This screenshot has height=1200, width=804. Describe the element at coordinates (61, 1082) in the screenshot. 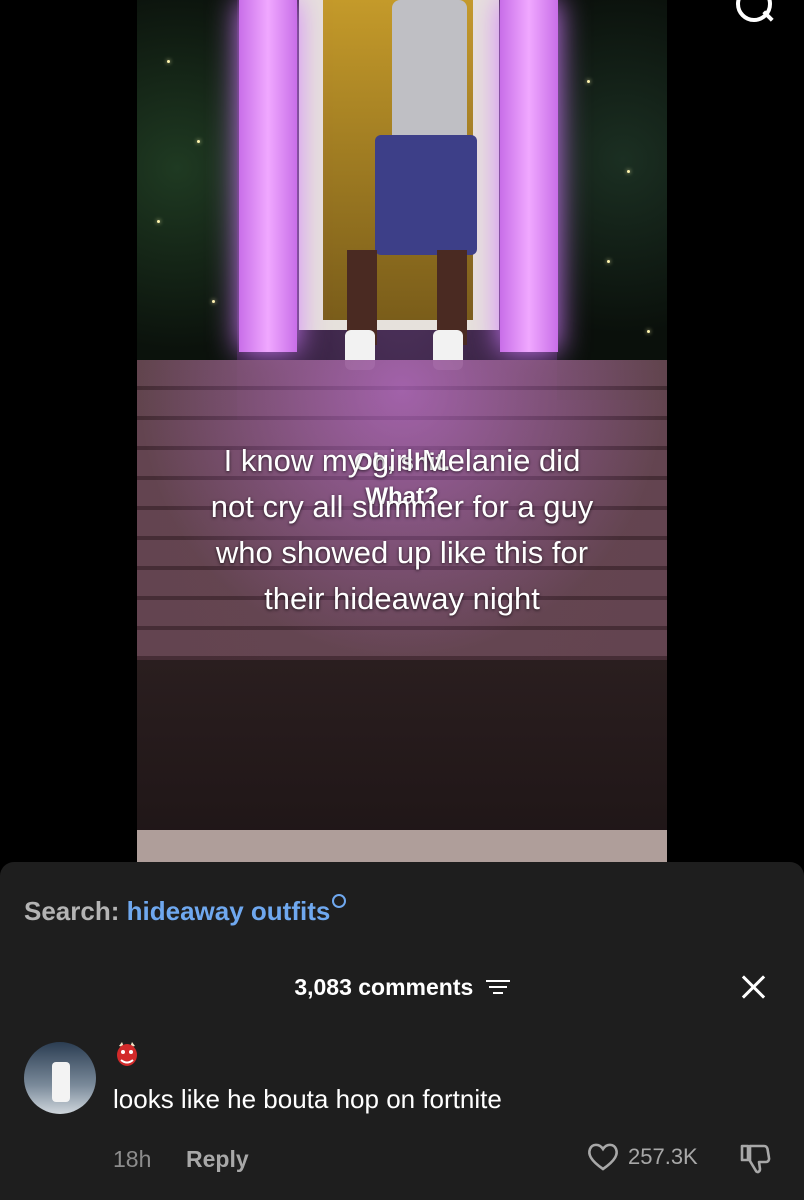

I see `avatar-figure` at that location.